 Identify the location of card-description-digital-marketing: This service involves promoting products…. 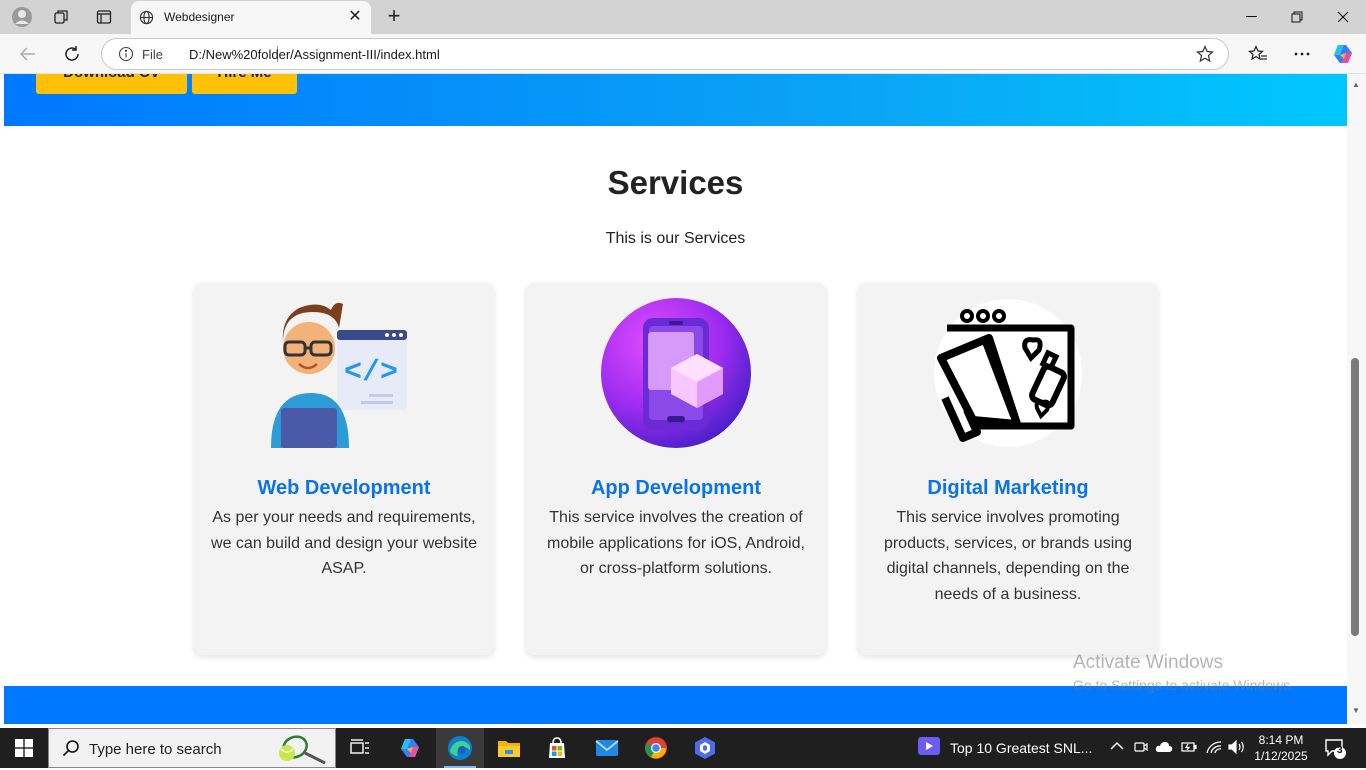
(1008, 556).